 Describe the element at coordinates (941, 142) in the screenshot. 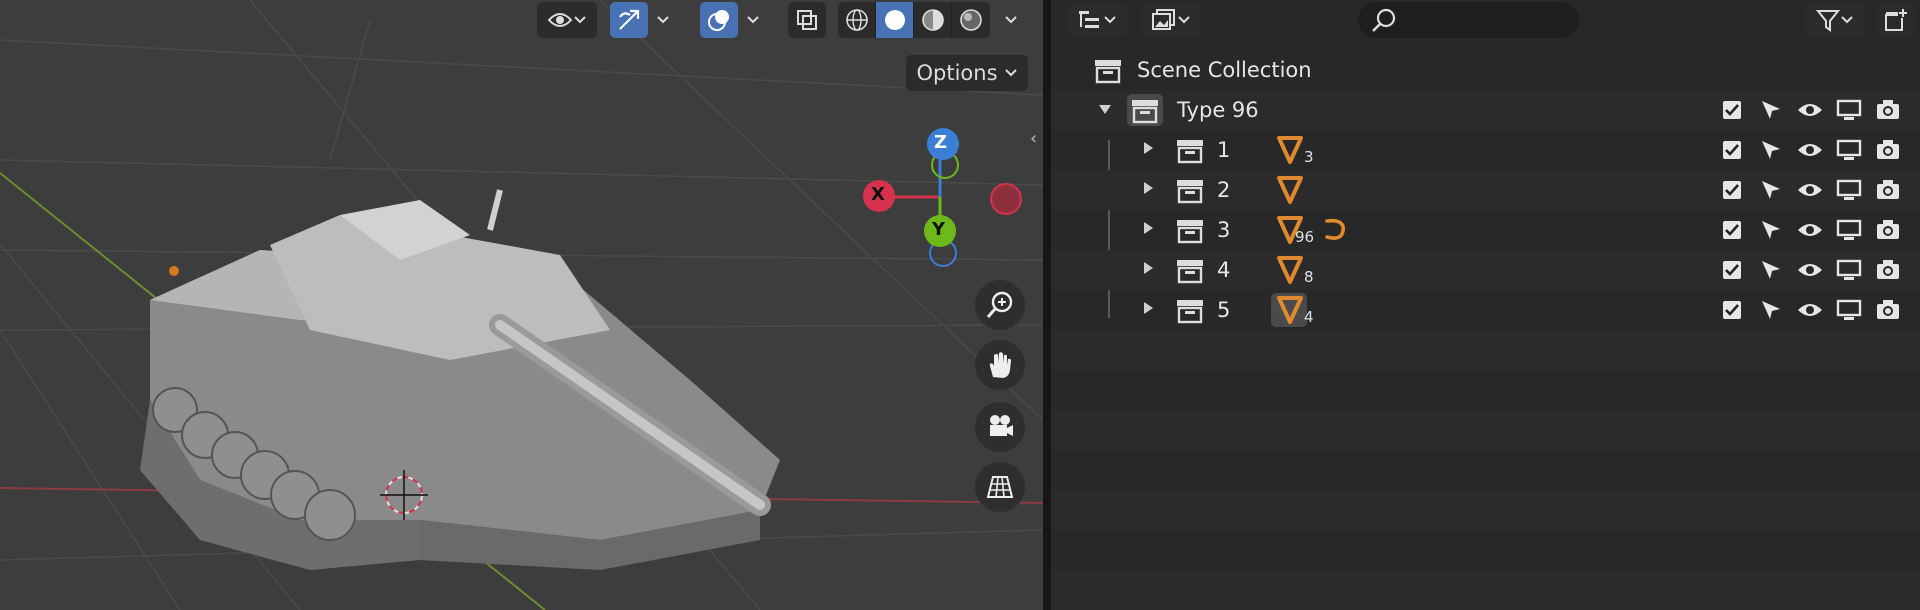

I see `gizmo-z-label: Z` at that location.